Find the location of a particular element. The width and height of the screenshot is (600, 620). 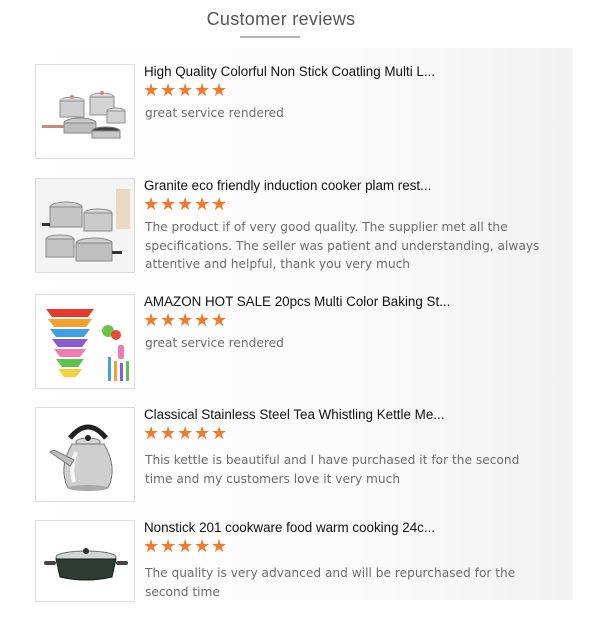

casserole-pot-image is located at coordinates (85, 561).